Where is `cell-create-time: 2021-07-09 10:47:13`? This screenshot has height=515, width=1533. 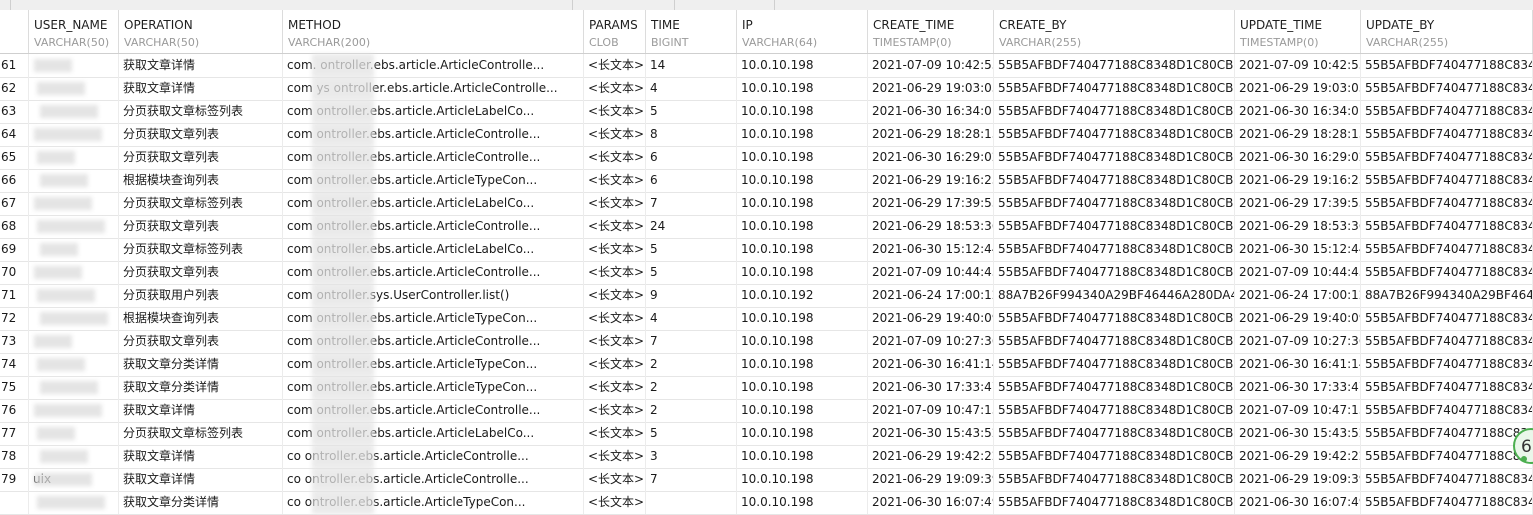
cell-create-time: 2021-07-09 10:47:13 is located at coordinates (931, 410).